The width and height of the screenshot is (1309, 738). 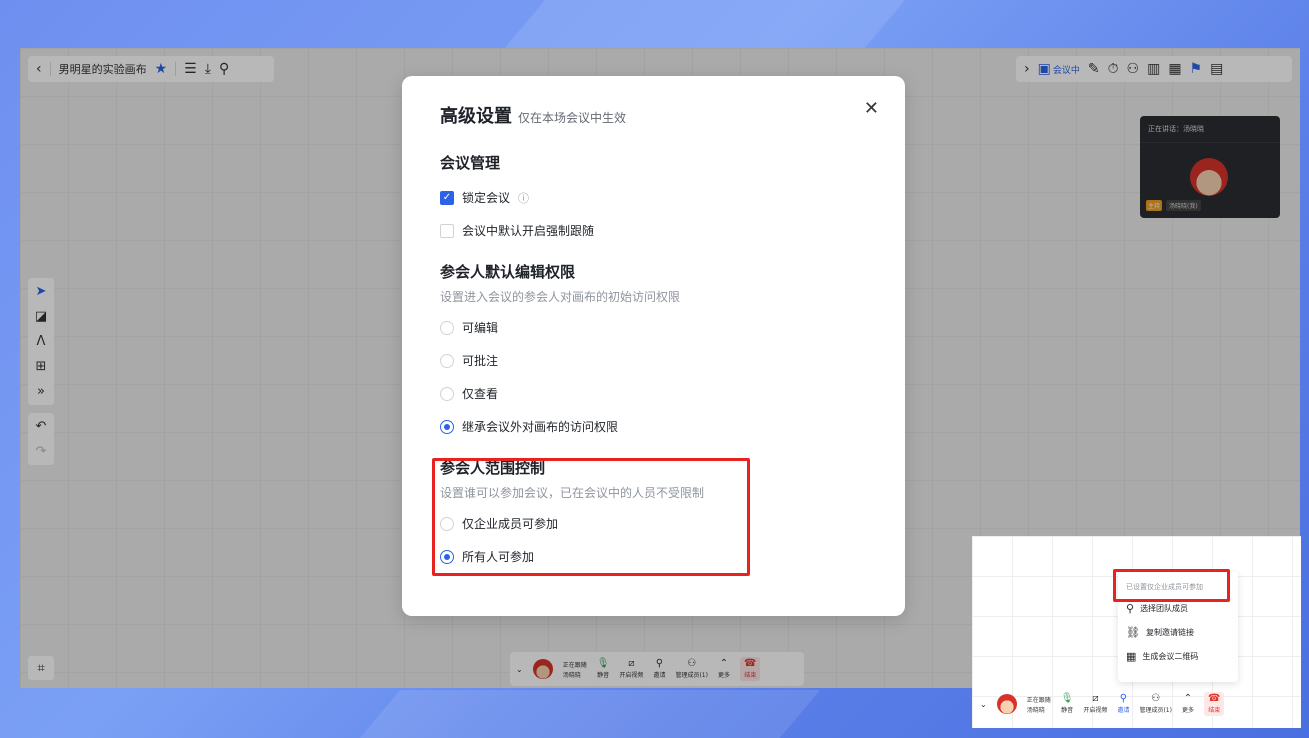 What do you see at coordinates (447, 360) in the screenshot?
I see `radio-comment` at bounding box center [447, 360].